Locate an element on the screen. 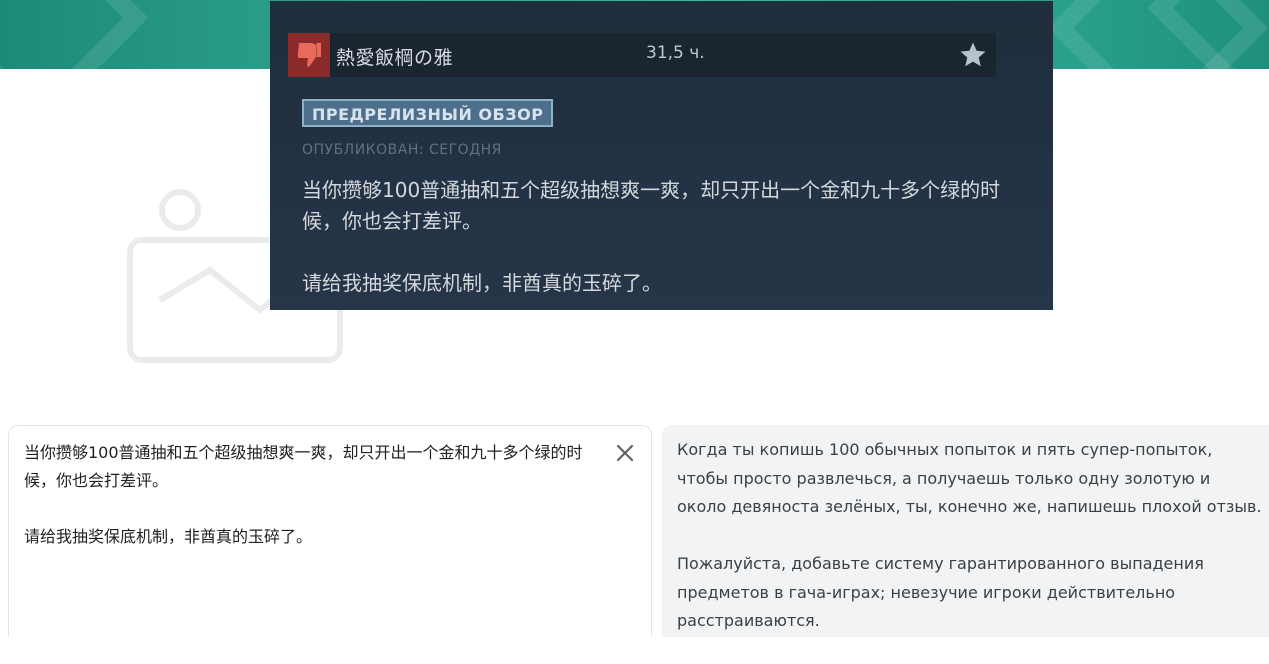 This screenshot has width=1269, height=664. thumbs-down-icon is located at coordinates (309, 55).